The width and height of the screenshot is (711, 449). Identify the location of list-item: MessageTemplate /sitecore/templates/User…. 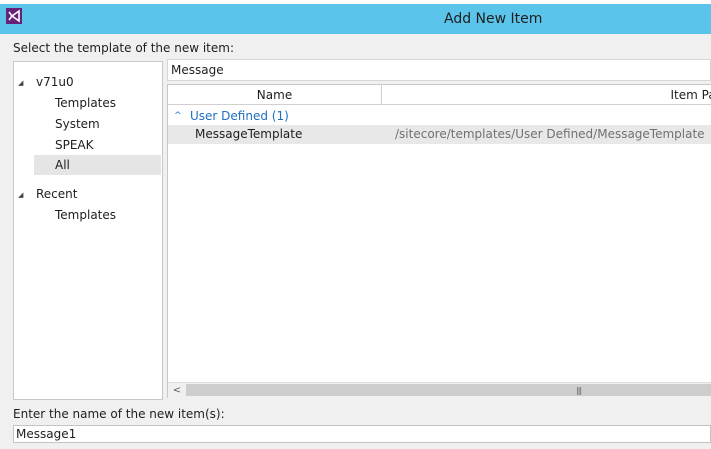
(439, 134).